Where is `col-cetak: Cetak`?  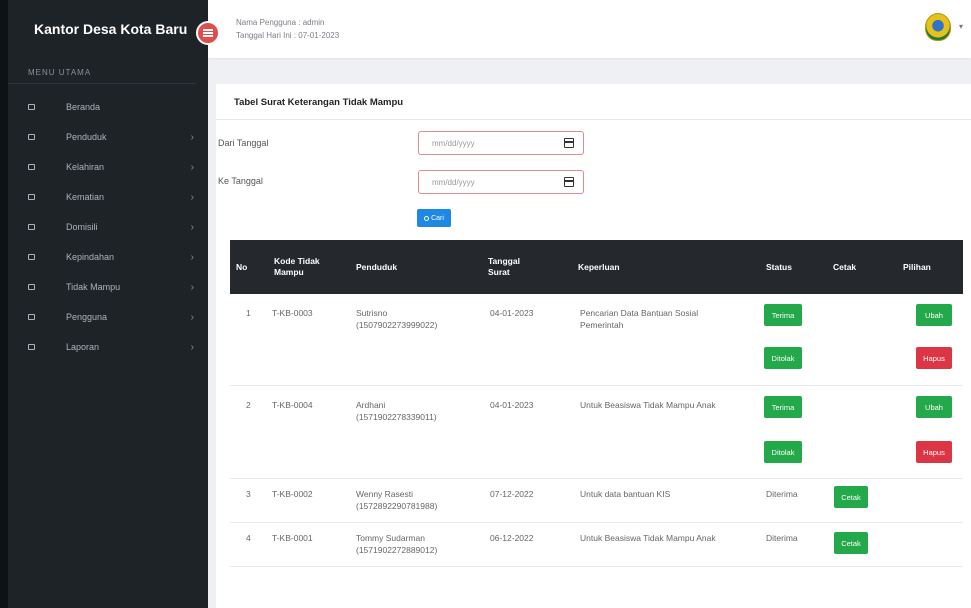
col-cetak: Cetak is located at coordinates (845, 266).